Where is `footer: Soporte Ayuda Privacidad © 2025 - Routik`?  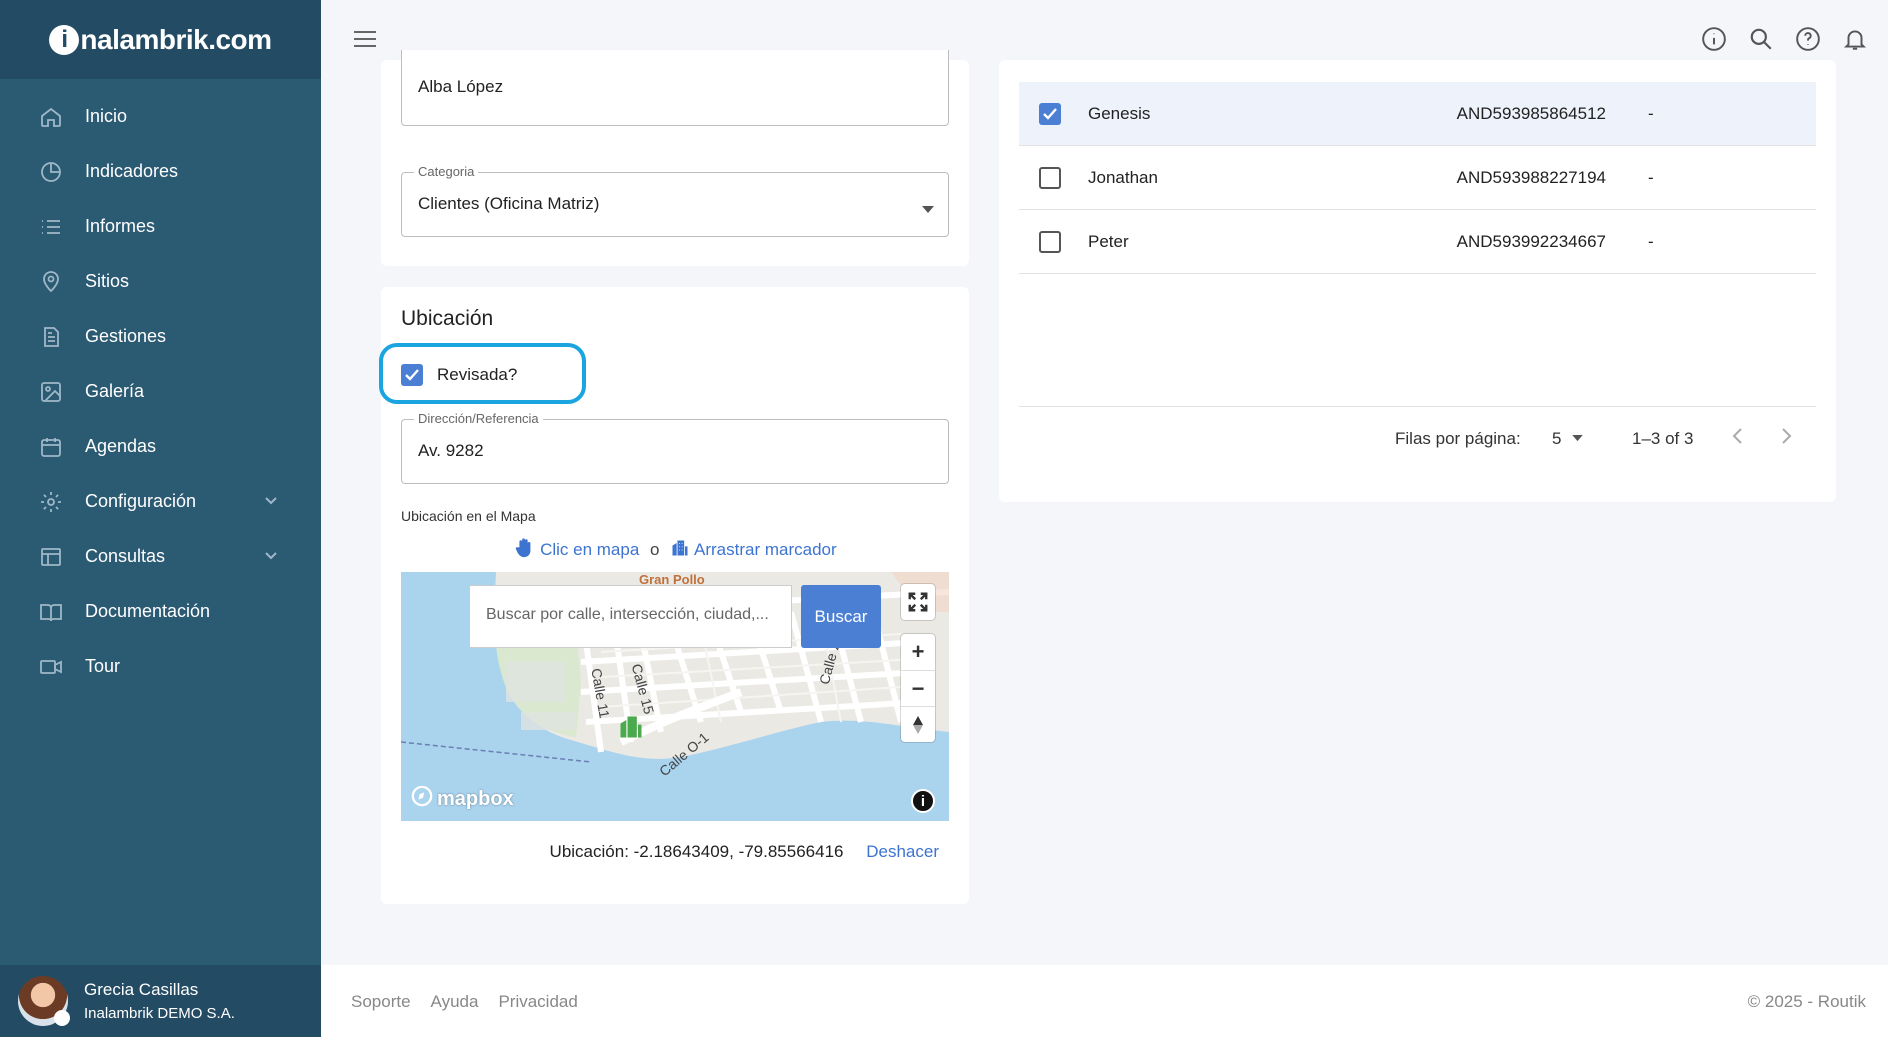 footer: Soporte Ayuda Privacidad © 2025 - Routik is located at coordinates (1104, 1001).